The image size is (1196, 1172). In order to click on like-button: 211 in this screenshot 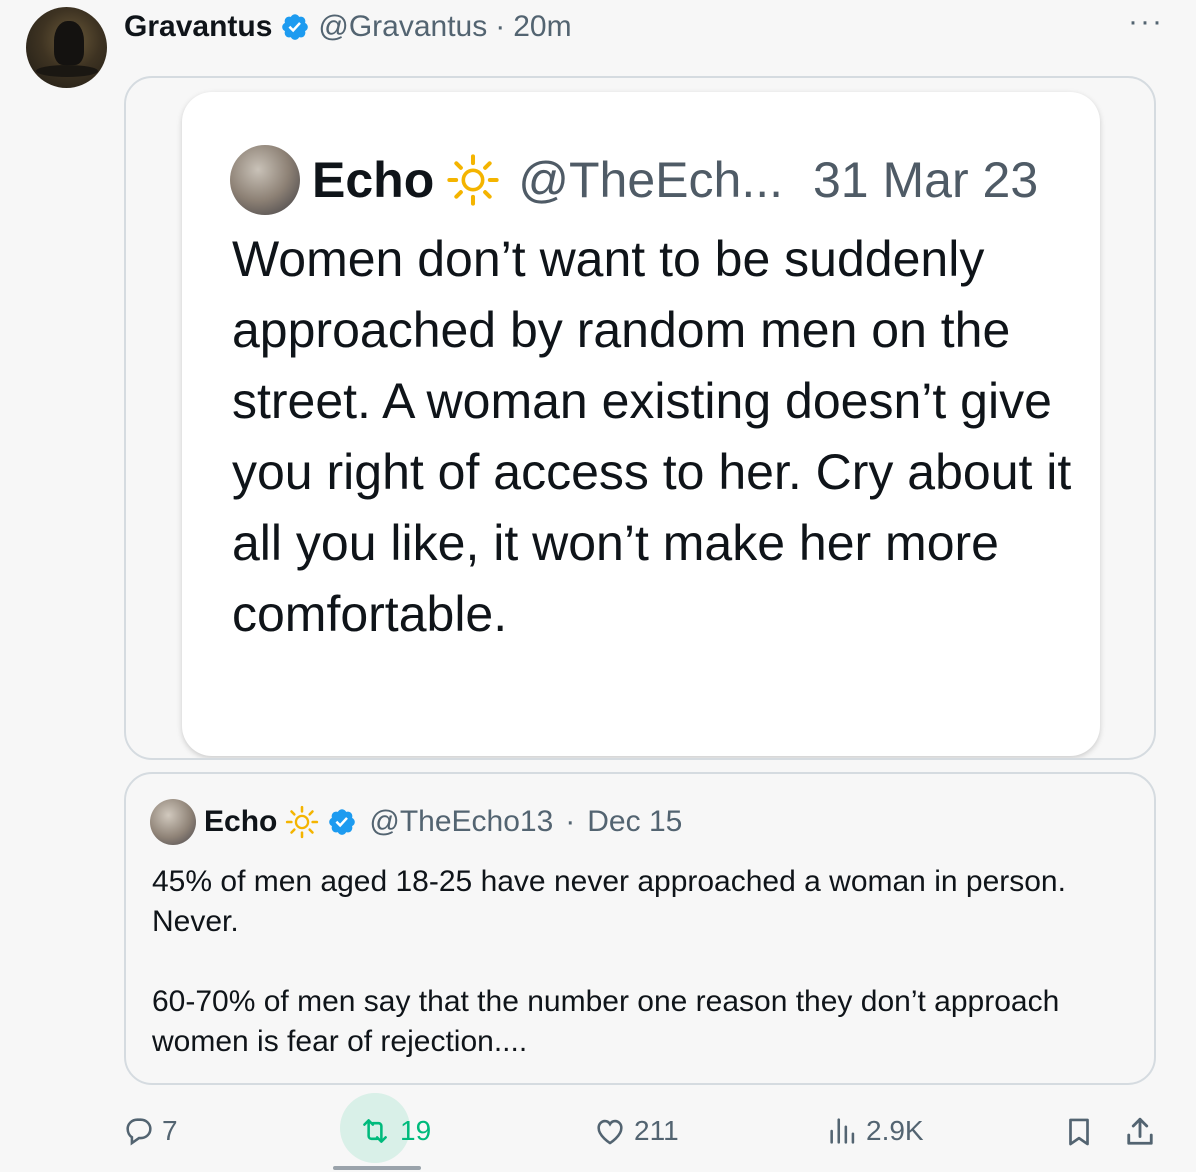, I will do `click(635, 1131)`.